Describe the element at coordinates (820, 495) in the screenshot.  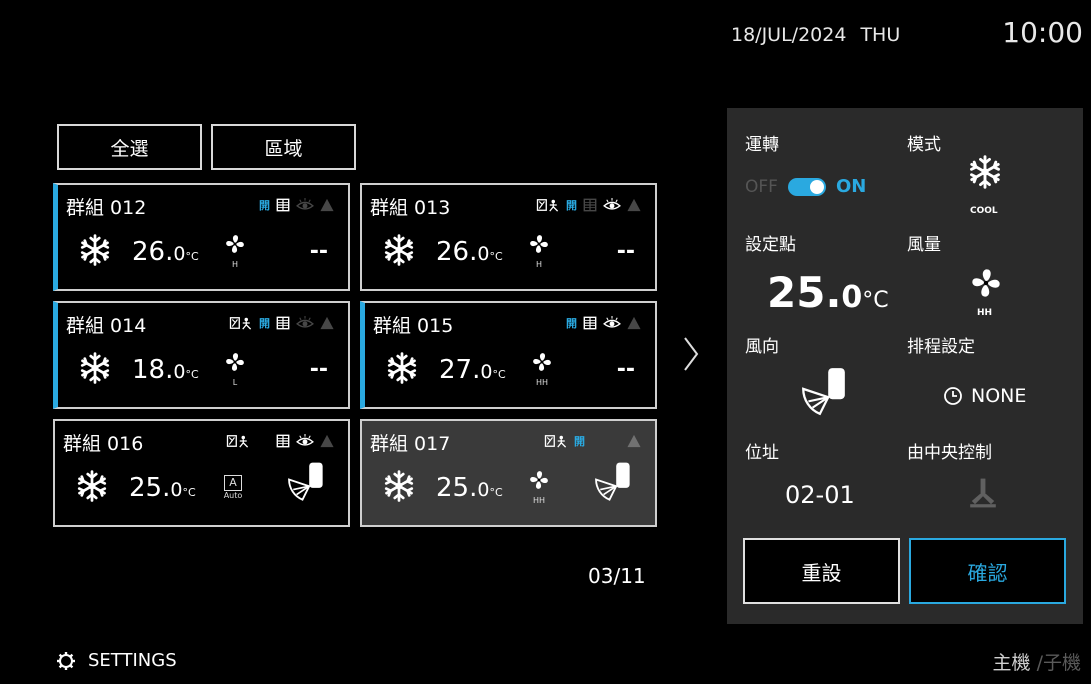
I see `address-value: 02-01` at that location.